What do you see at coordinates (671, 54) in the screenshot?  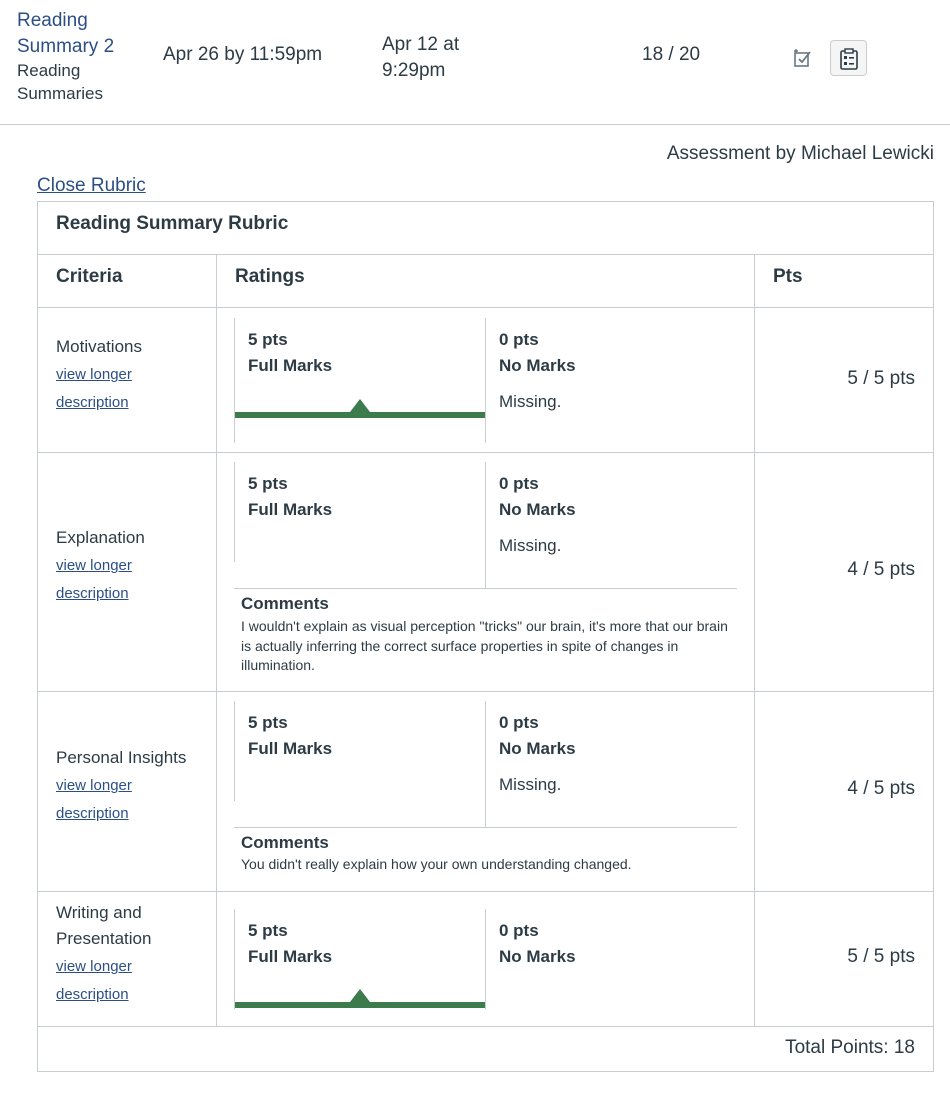 I see `score: 18 / 20` at bounding box center [671, 54].